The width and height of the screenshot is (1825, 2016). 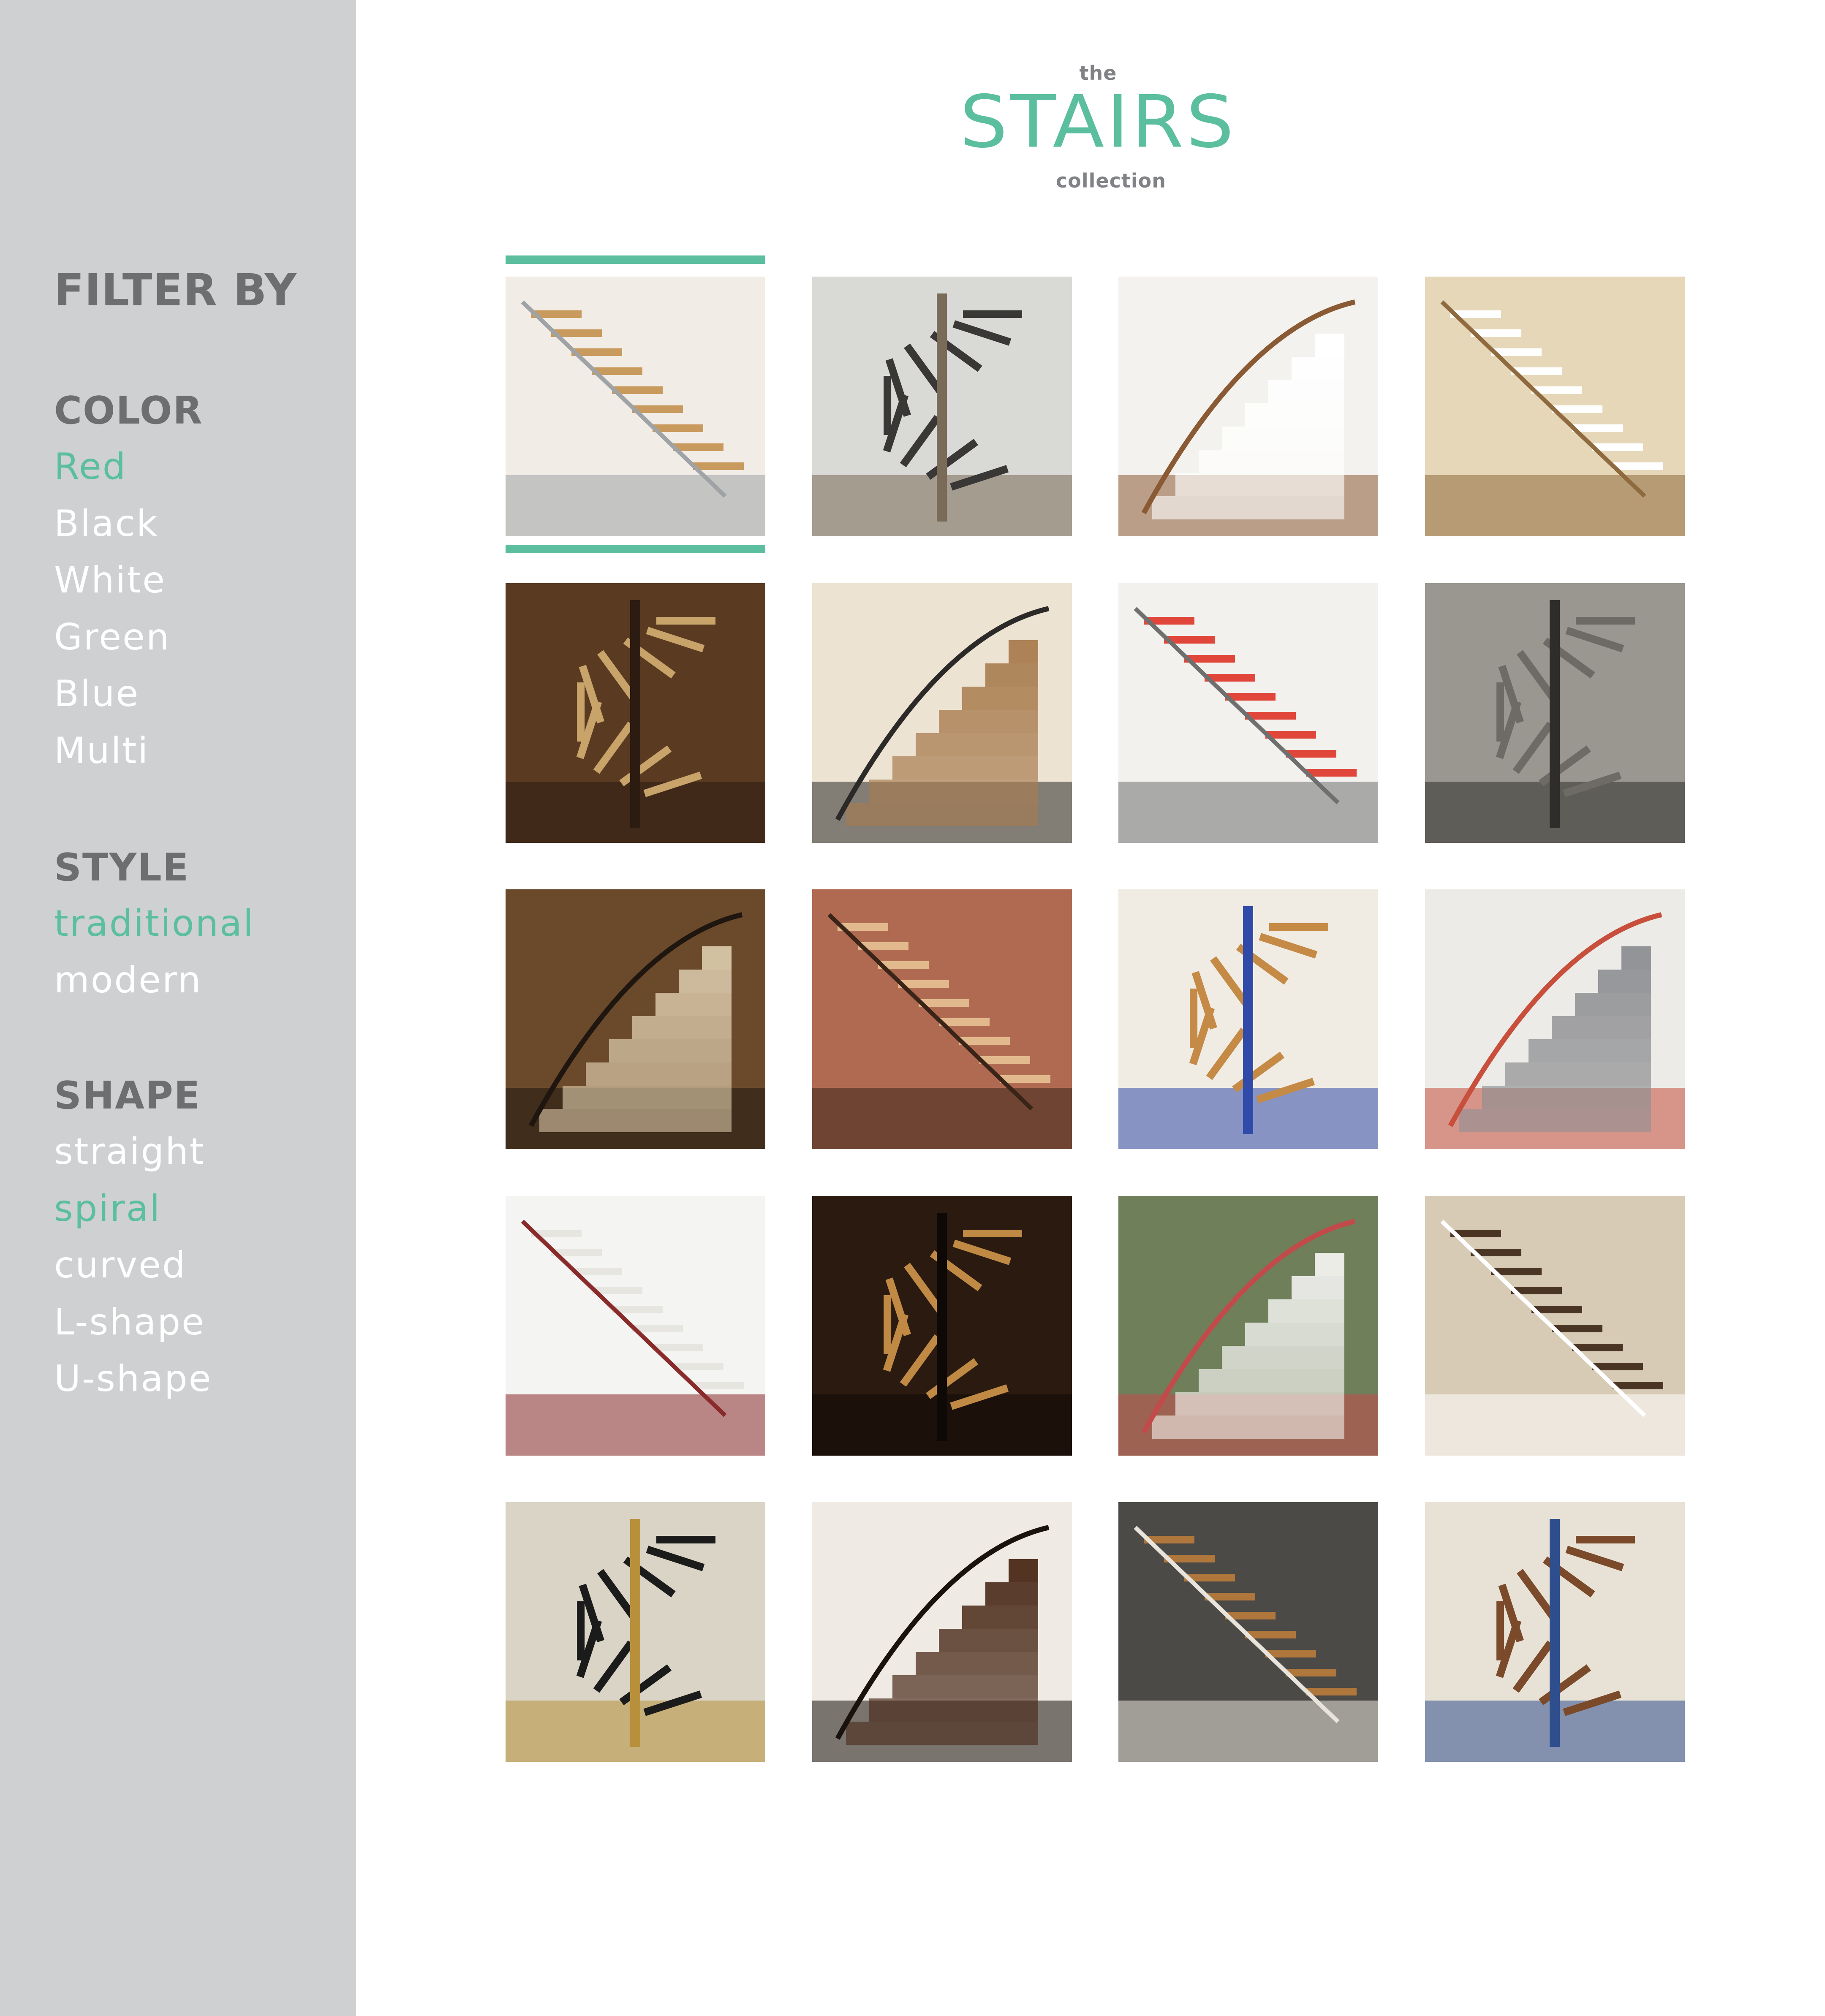 I want to click on photo-stairs-white-floating-modern, so click(x=1248, y=406).